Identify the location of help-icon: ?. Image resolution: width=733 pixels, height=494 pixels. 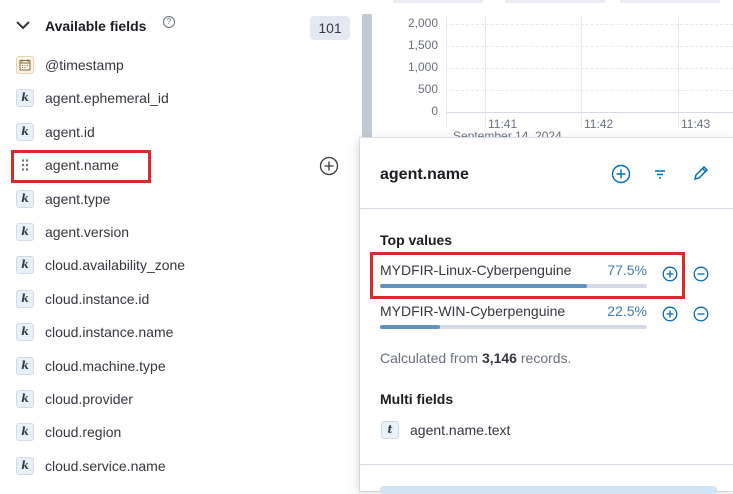
(169, 22).